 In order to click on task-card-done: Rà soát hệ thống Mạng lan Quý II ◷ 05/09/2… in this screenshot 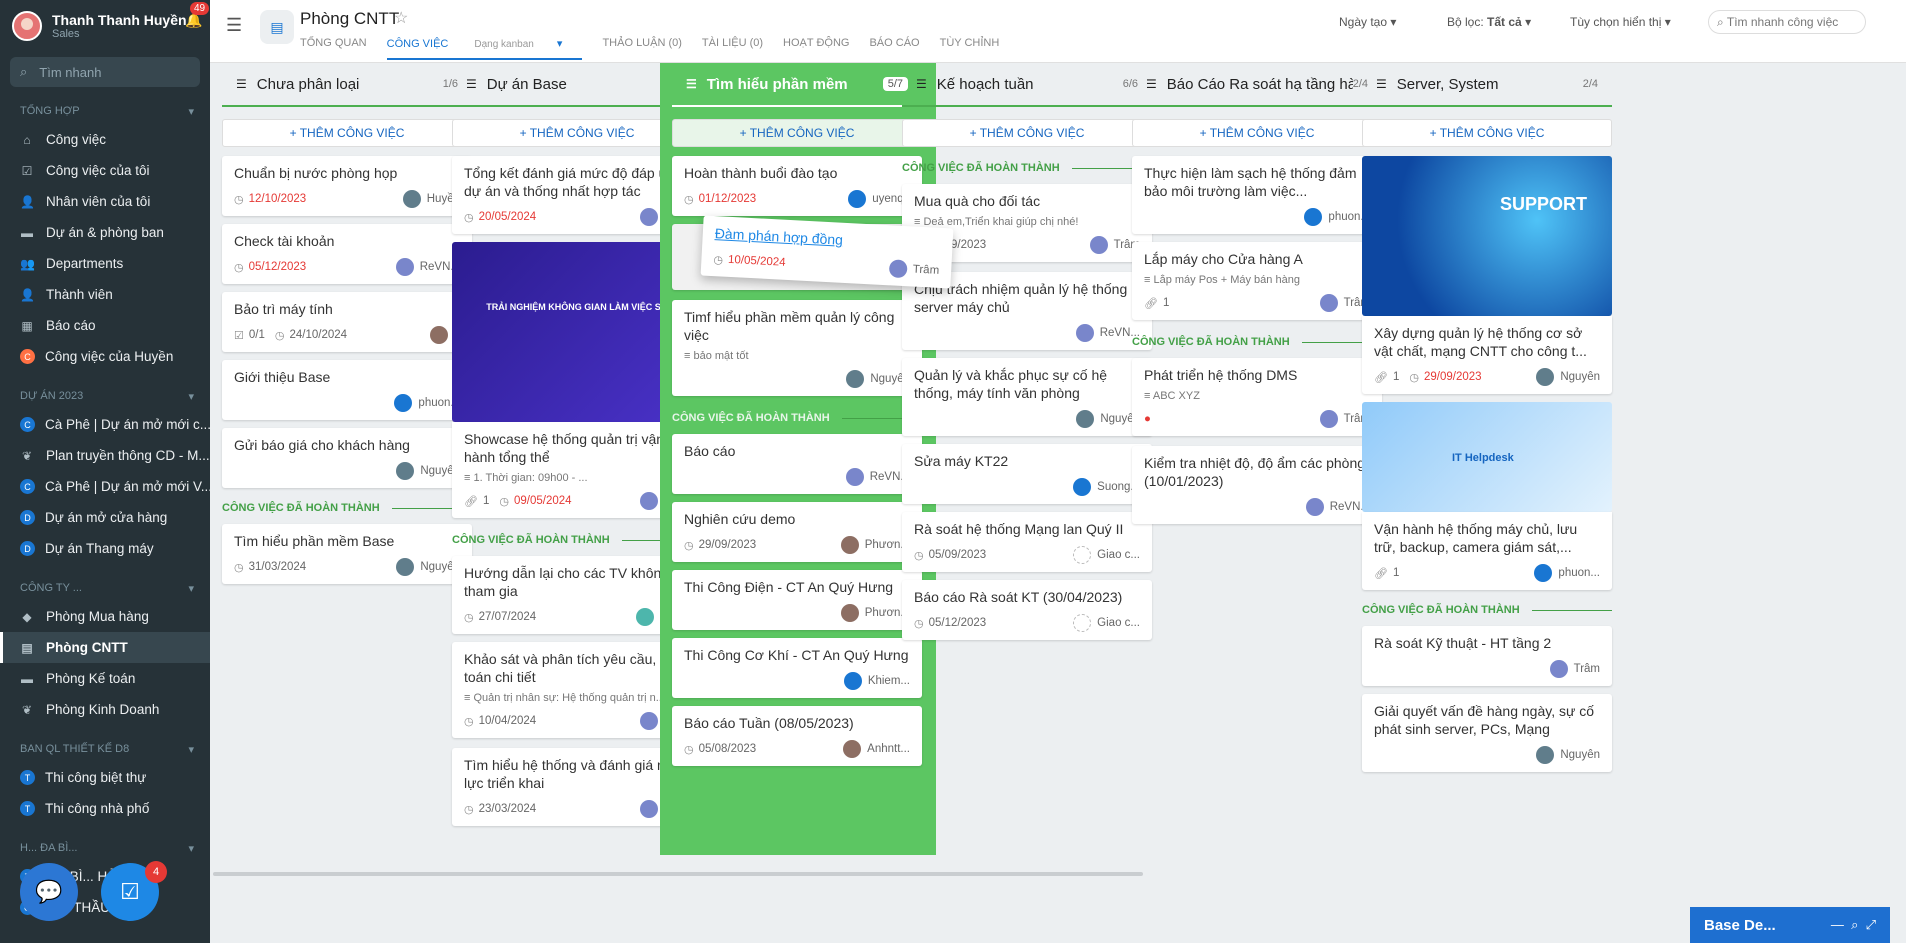, I will do `click(1027, 542)`.